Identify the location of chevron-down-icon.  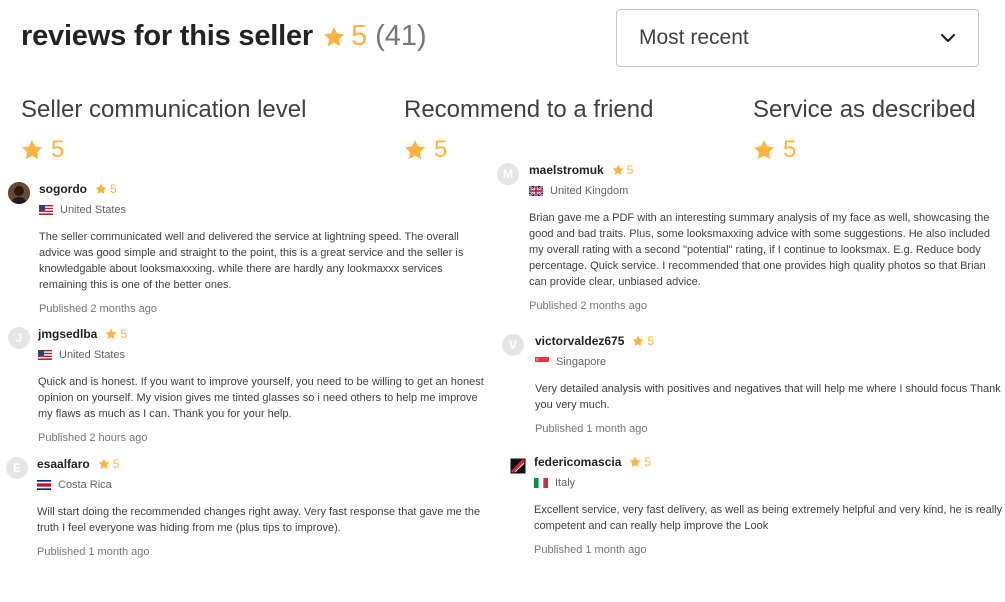
(948, 38).